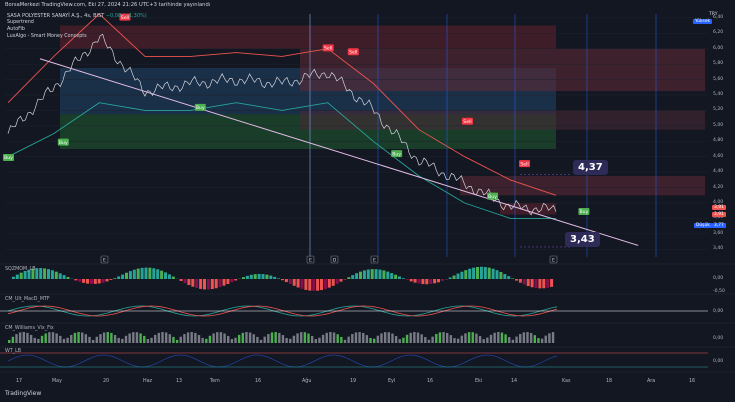 Image resolution: width=735 pixels, height=402 pixels. What do you see at coordinates (703, 21) in the screenshot?
I see `high-tag: Yüksek` at bounding box center [703, 21].